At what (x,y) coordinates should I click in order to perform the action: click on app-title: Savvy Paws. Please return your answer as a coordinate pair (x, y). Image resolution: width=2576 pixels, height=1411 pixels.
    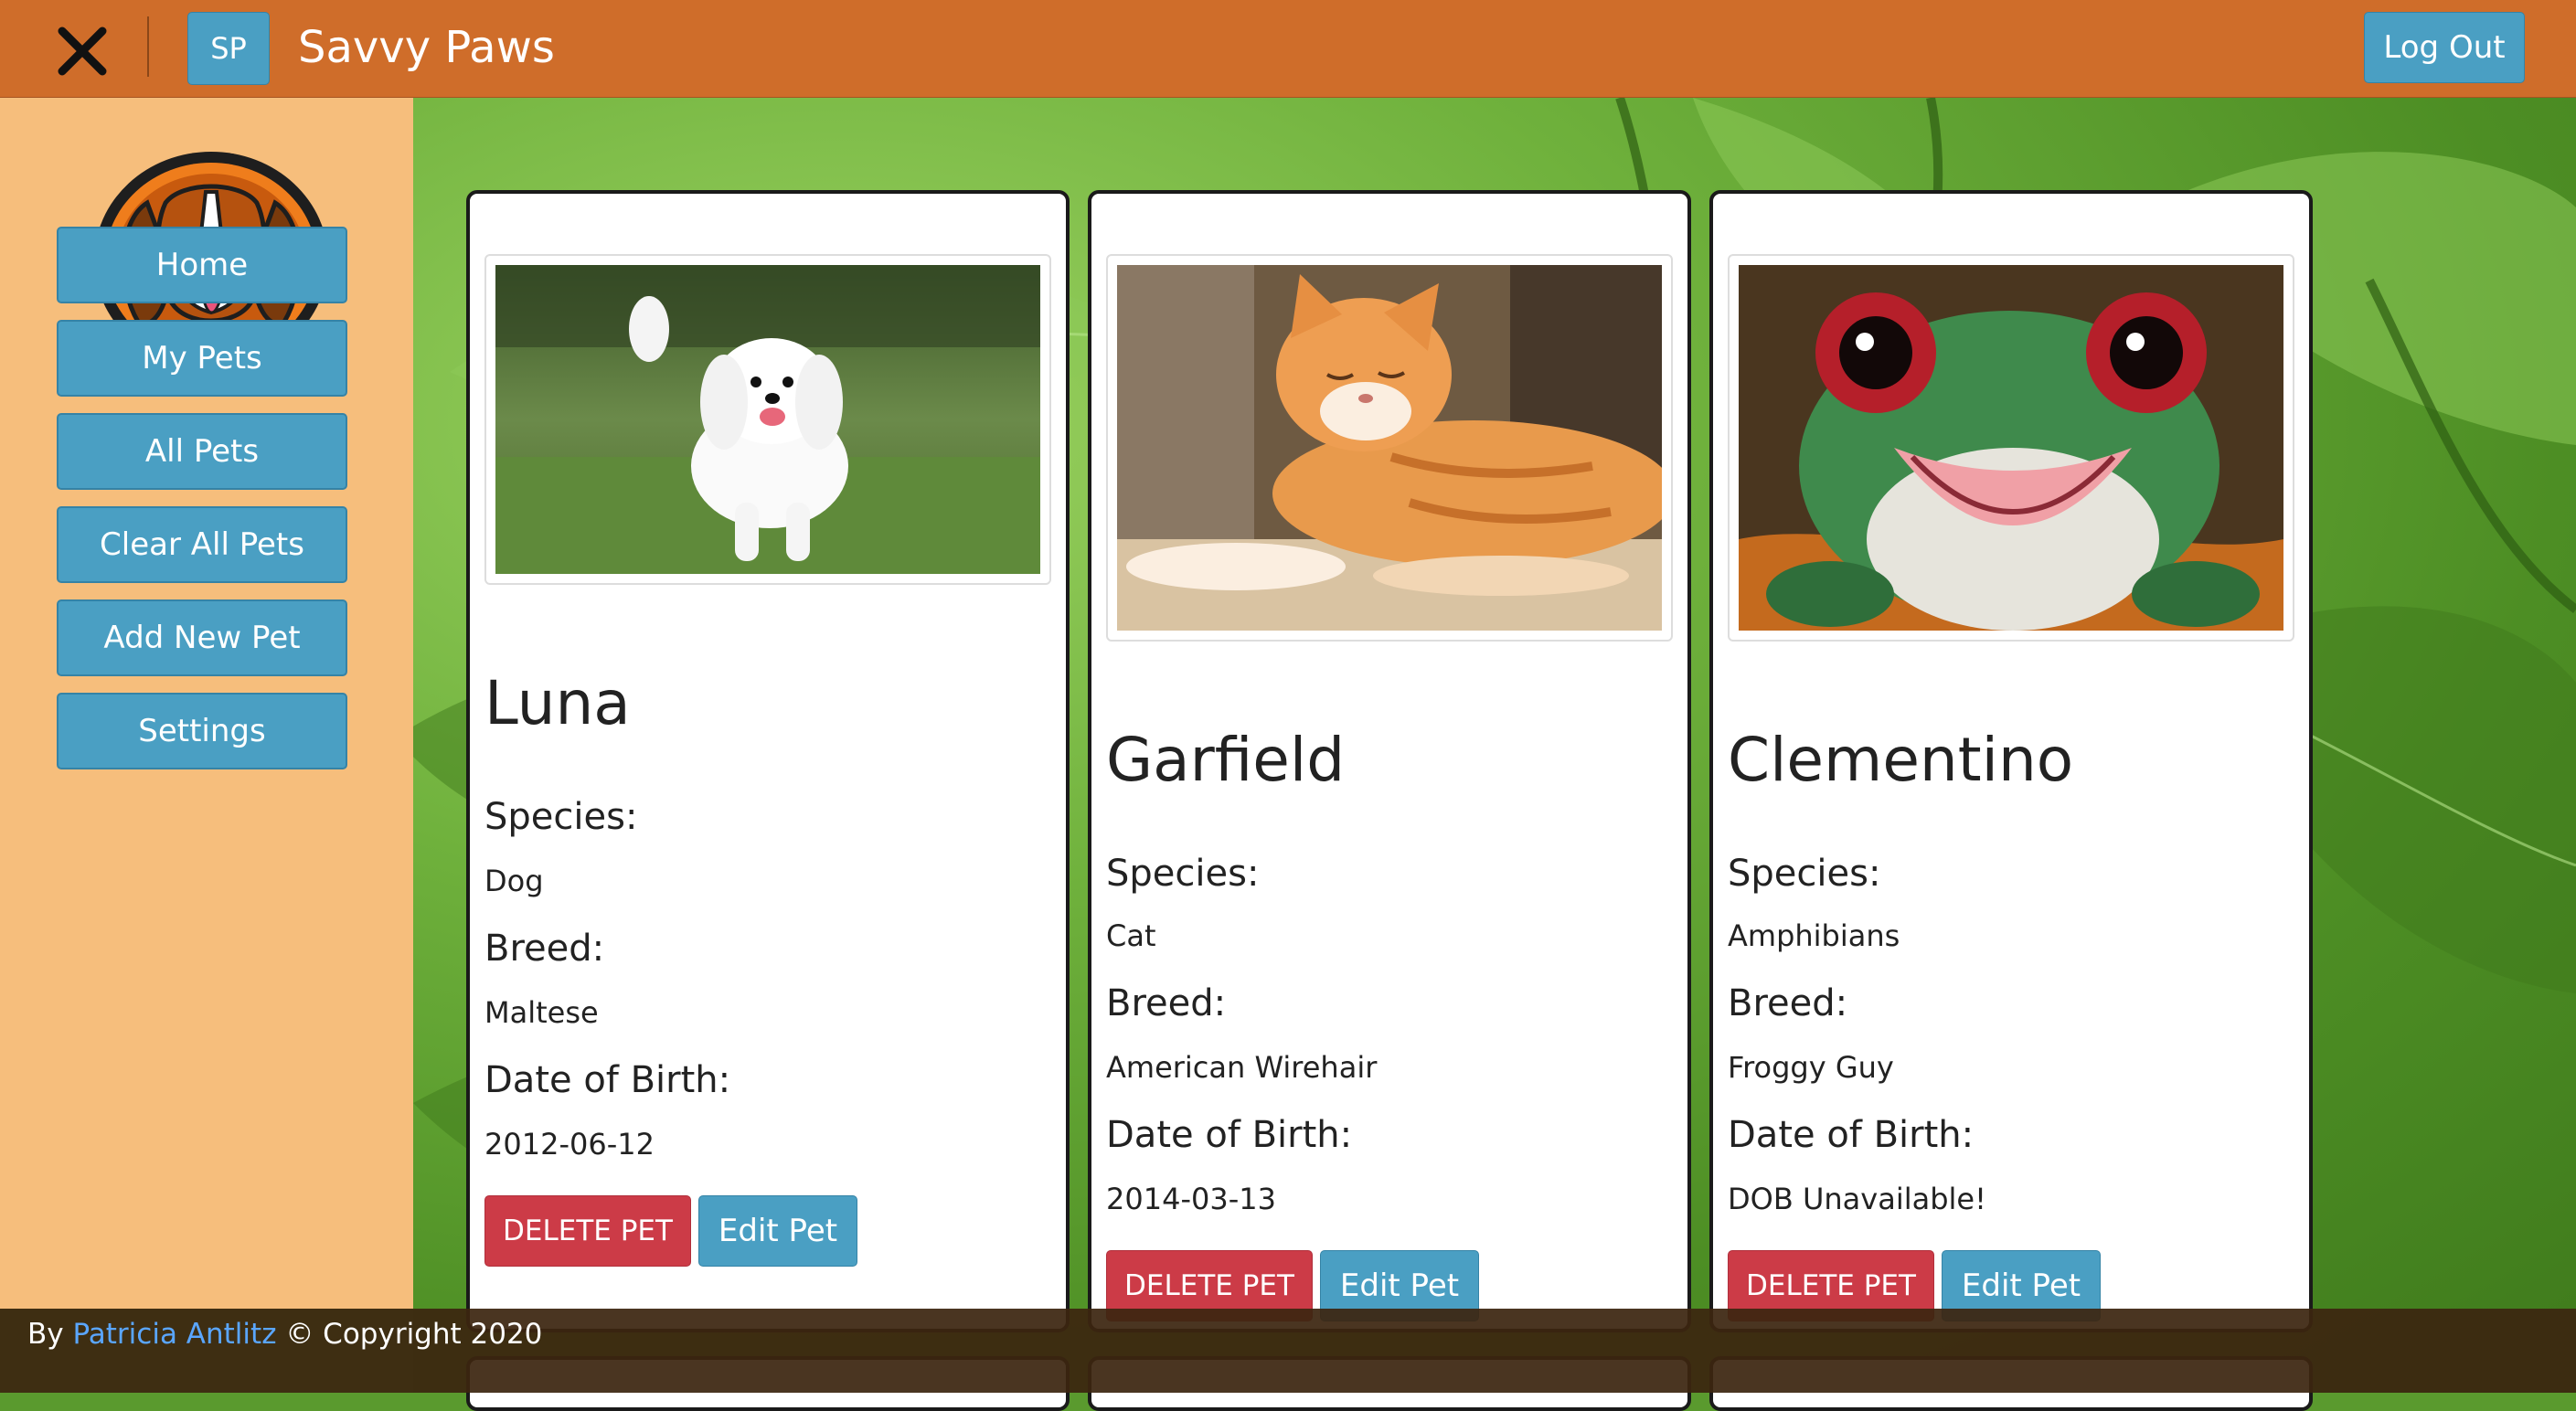
    Looking at the image, I should click on (426, 47).